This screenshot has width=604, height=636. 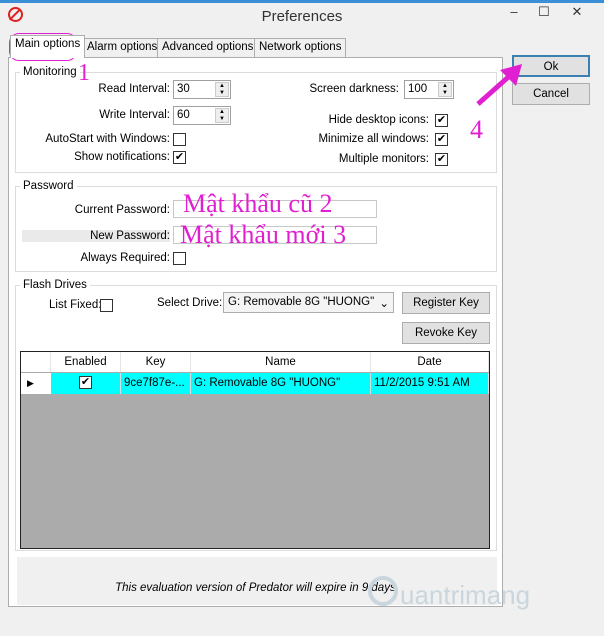 I want to click on read-interval-spinner: 30 ▲ ▼, so click(x=202, y=89).